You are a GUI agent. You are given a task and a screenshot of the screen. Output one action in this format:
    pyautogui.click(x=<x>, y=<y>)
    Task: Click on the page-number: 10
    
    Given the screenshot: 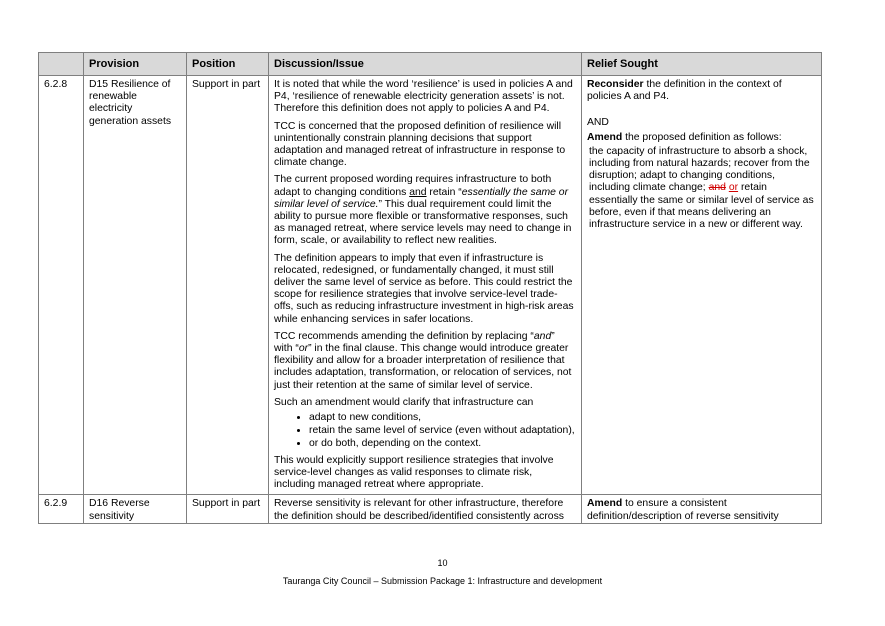 What is the action you would take?
    pyautogui.click(x=442, y=563)
    